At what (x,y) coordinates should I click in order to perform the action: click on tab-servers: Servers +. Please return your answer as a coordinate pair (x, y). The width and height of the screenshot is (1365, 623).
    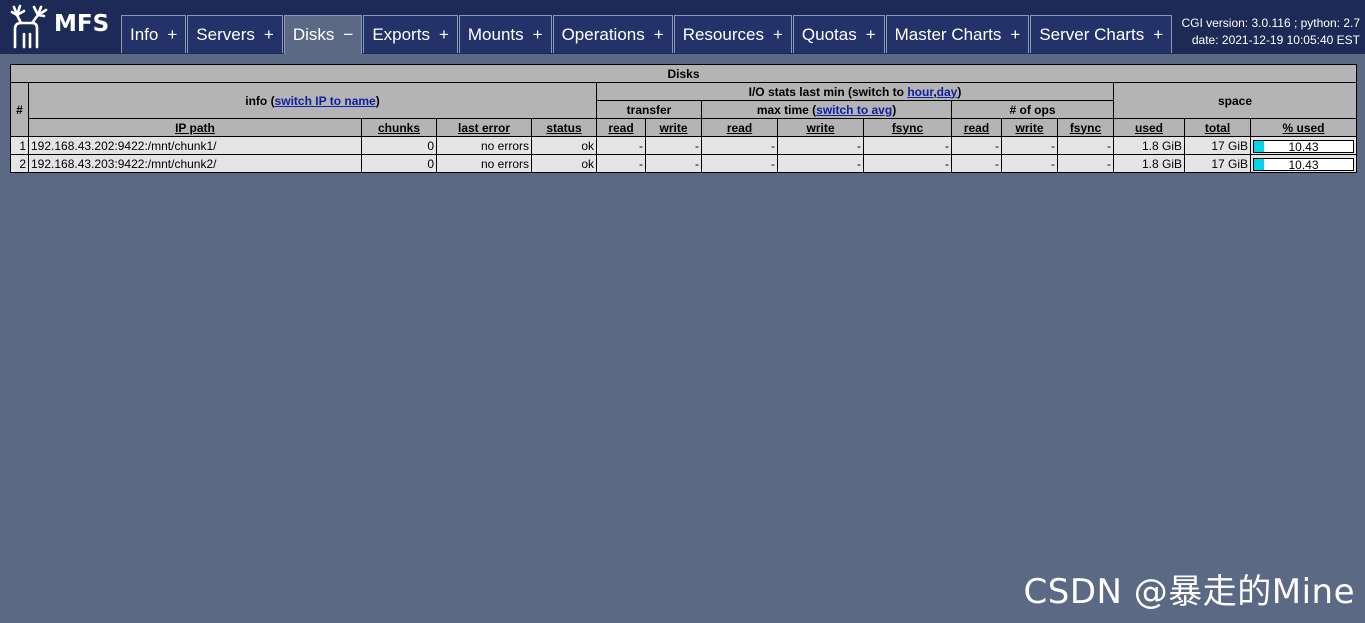
    Looking at the image, I should click on (235, 34).